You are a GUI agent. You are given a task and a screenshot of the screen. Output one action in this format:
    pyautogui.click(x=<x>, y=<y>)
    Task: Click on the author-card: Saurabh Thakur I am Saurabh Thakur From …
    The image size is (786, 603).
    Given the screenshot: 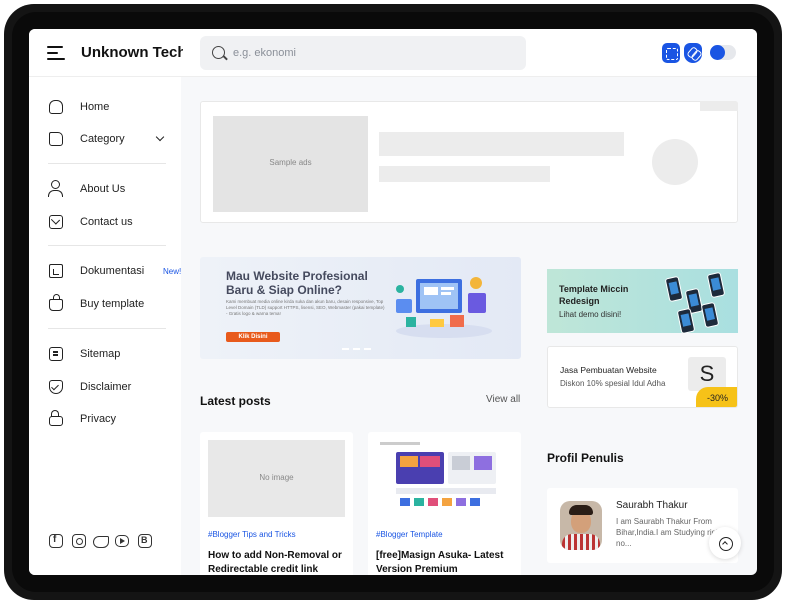 What is the action you would take?
    pyautogui.click(x=642, y=525)
    